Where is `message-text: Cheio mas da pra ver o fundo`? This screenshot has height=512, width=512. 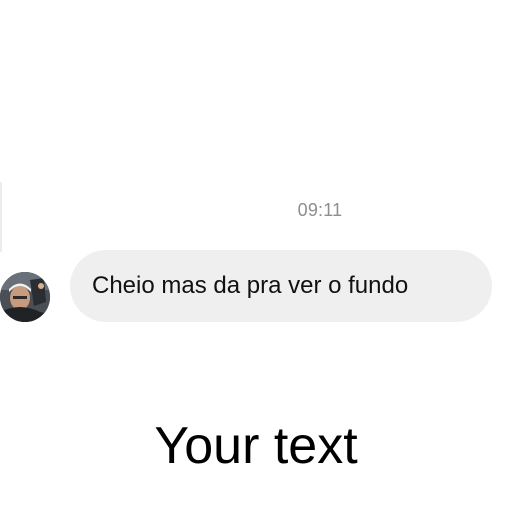
message-text: Cheio mas da pra ver o fundo is located at coordinates (250, 285).